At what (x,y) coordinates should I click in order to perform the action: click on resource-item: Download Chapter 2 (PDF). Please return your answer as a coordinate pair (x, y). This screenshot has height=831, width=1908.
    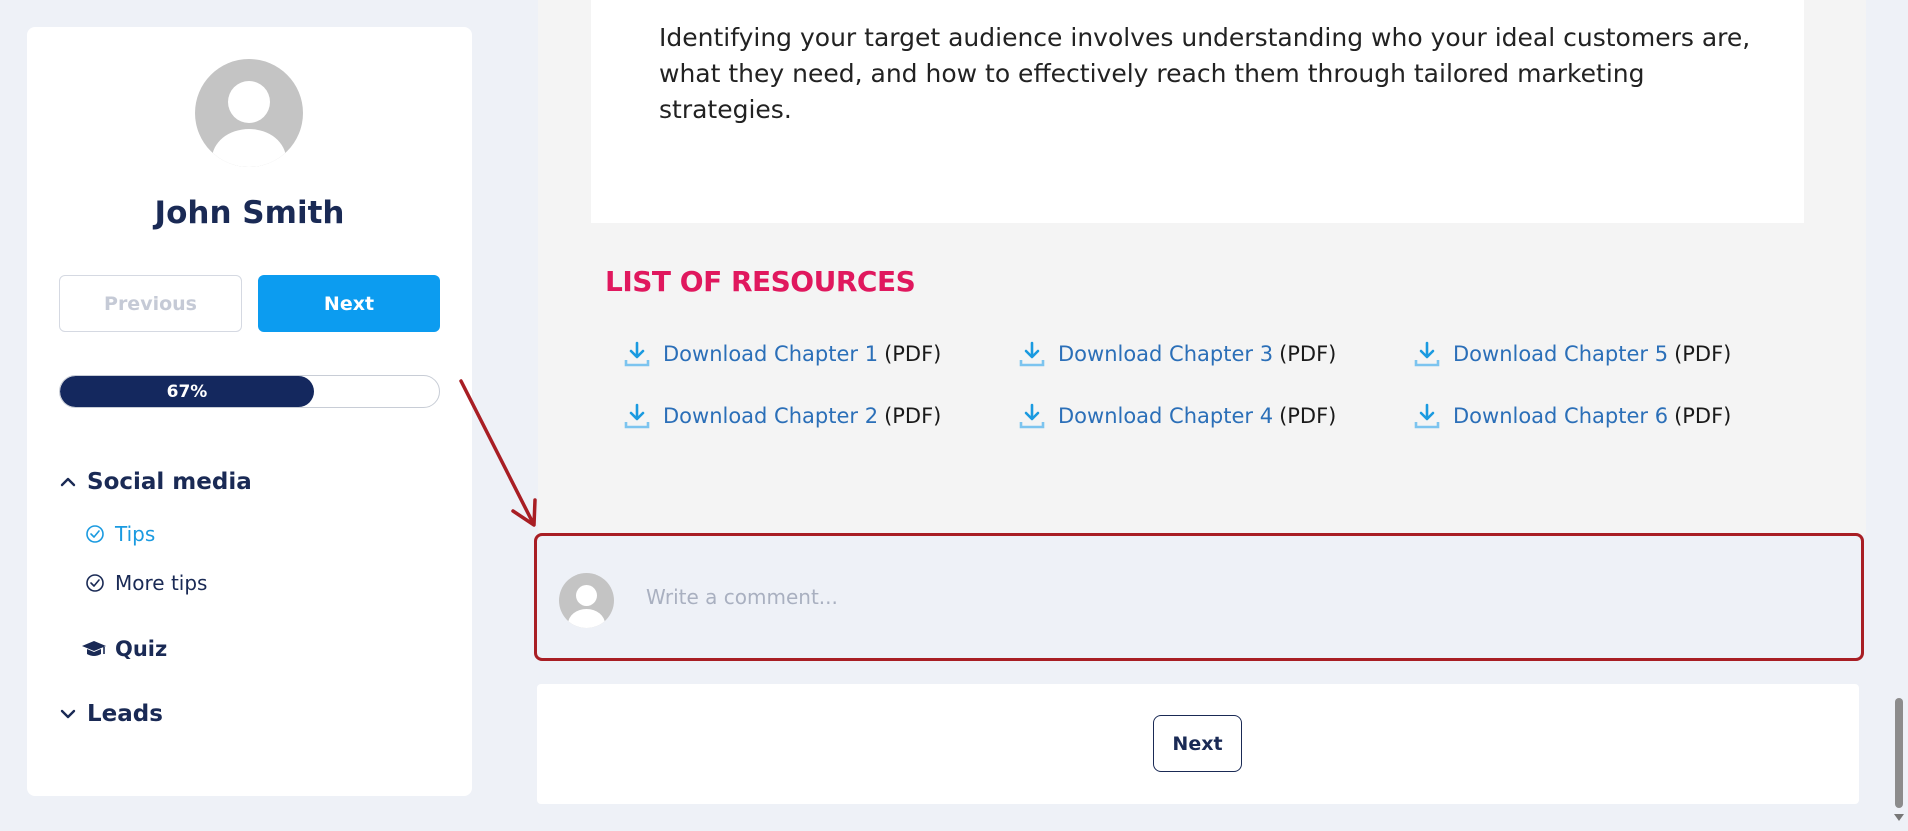
    Looking at the image, I should click on (782, 416).